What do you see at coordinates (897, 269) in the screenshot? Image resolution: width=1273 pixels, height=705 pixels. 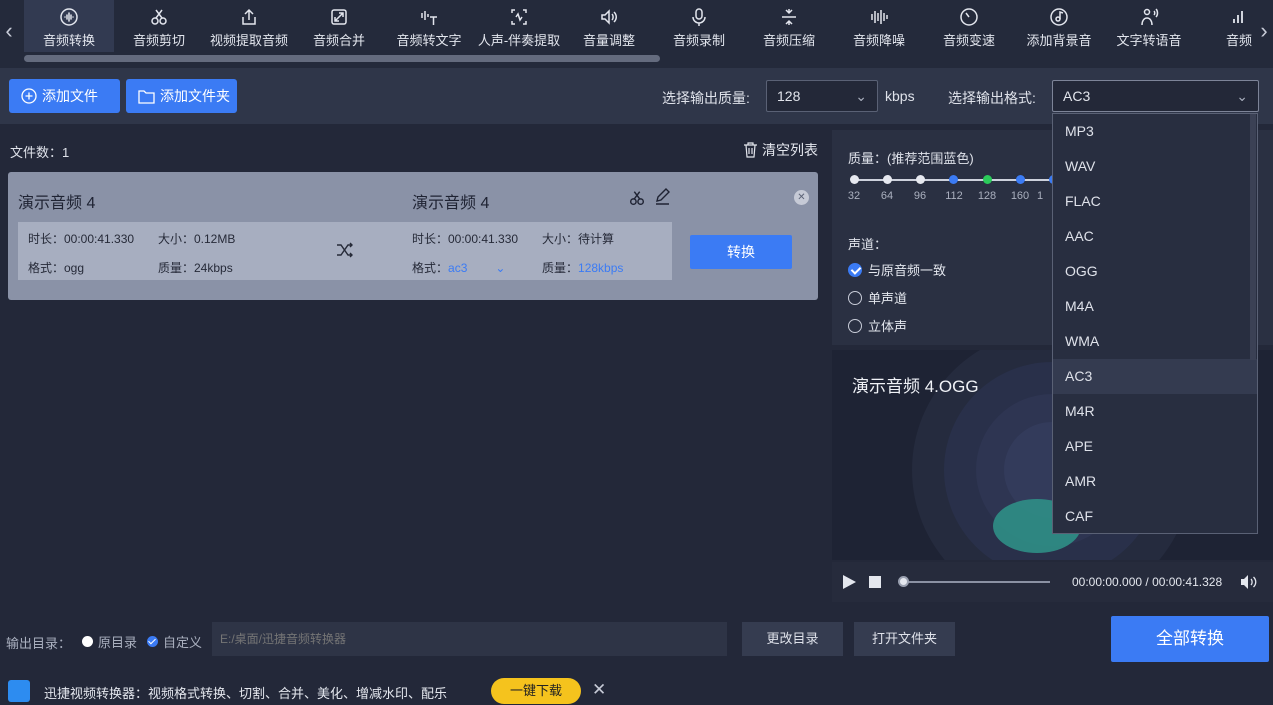 I see `channel-option-original: 与原音频一致` at bounding box center [897, 269].